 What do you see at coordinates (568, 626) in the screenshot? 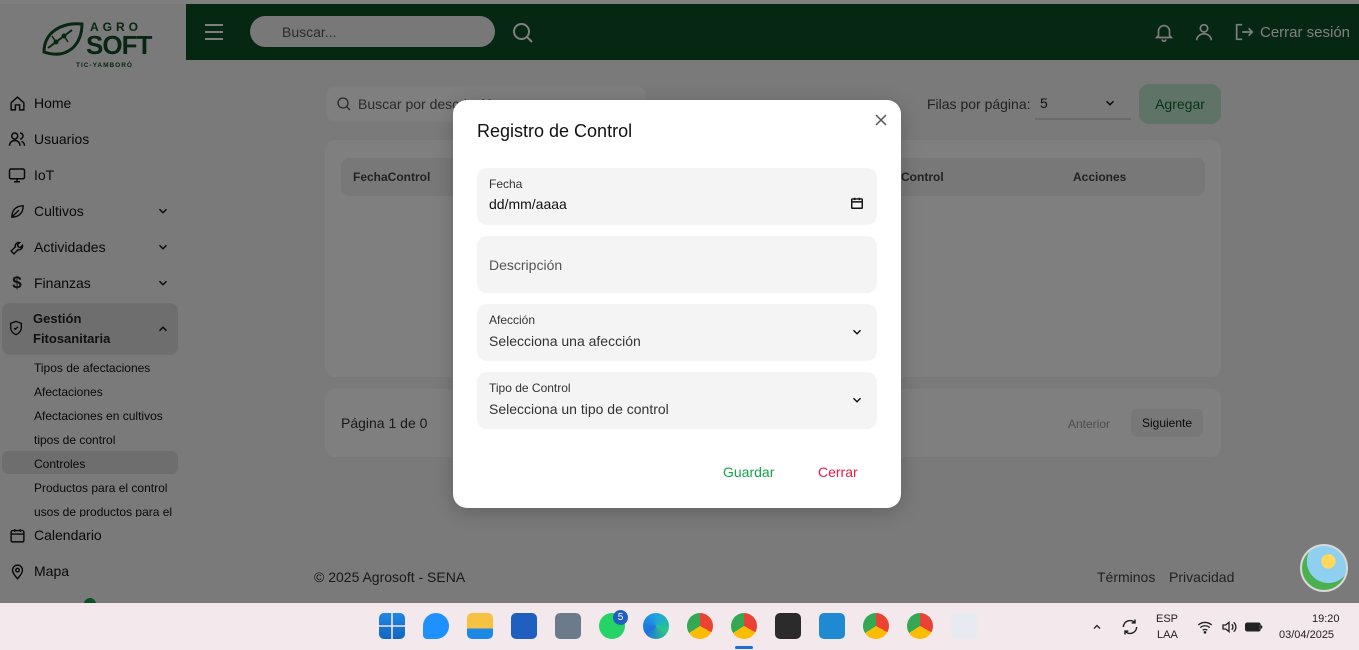
I see `calculator-icon` at bounding box center [568, 626].